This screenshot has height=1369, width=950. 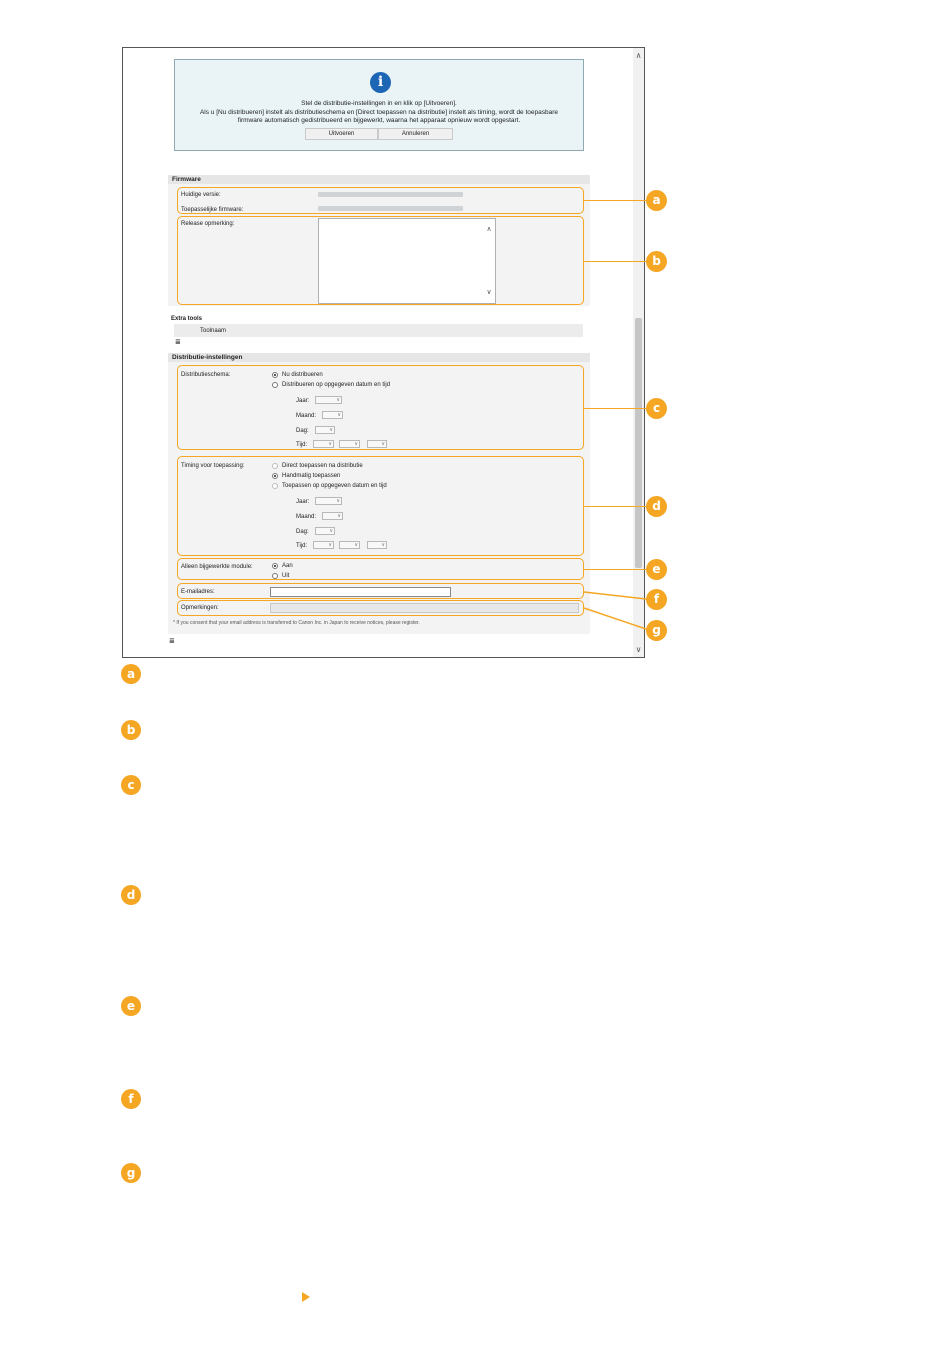 What do you see at coordinates (638, 443) in the screenshot?
I see `scrollbar-thumb` at bounding box center [638, 443].